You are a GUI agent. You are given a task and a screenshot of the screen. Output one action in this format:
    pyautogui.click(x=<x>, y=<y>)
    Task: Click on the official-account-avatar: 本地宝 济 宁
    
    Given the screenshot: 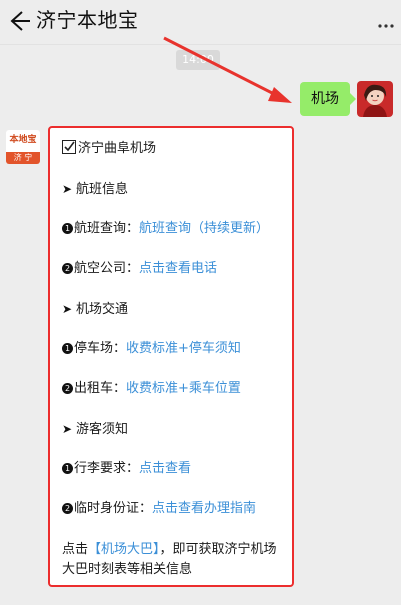 What is the action you would take?
    pyautogui.click(x=23, y=147)
    